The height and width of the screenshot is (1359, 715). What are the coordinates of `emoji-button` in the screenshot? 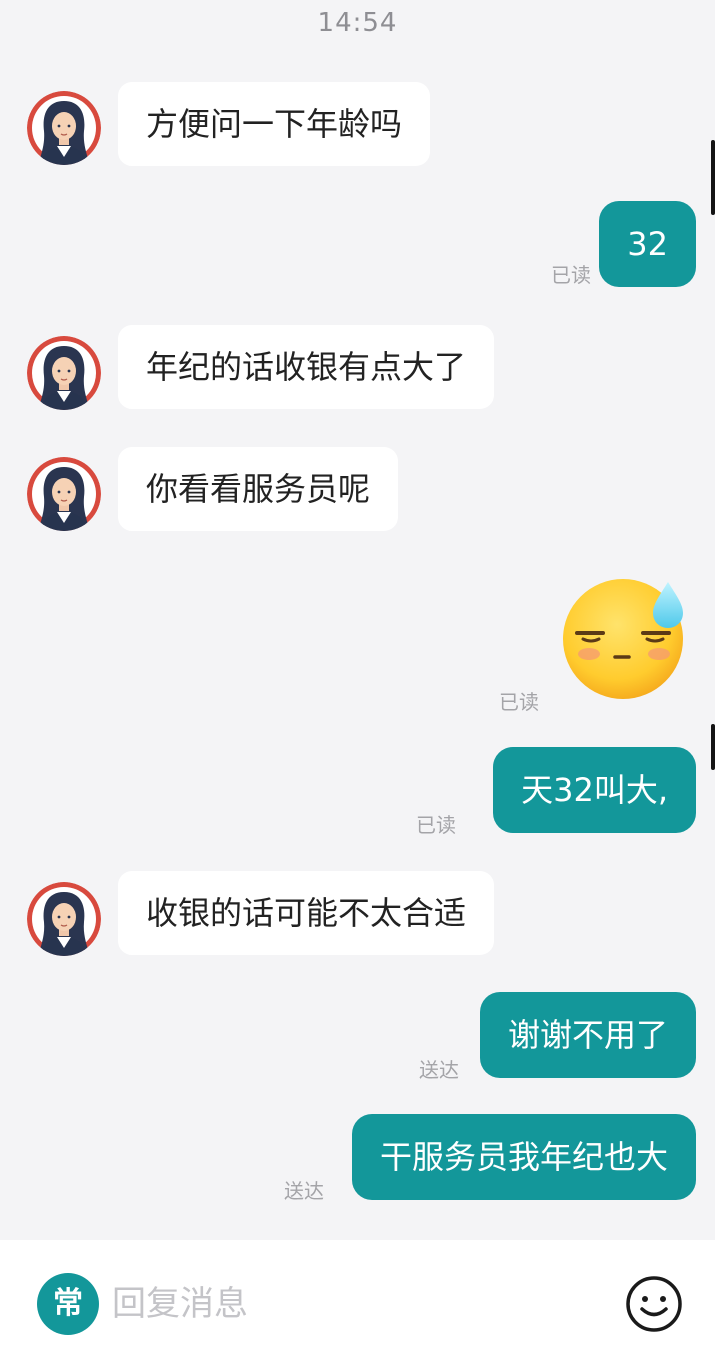 It's located at (654, 1304).